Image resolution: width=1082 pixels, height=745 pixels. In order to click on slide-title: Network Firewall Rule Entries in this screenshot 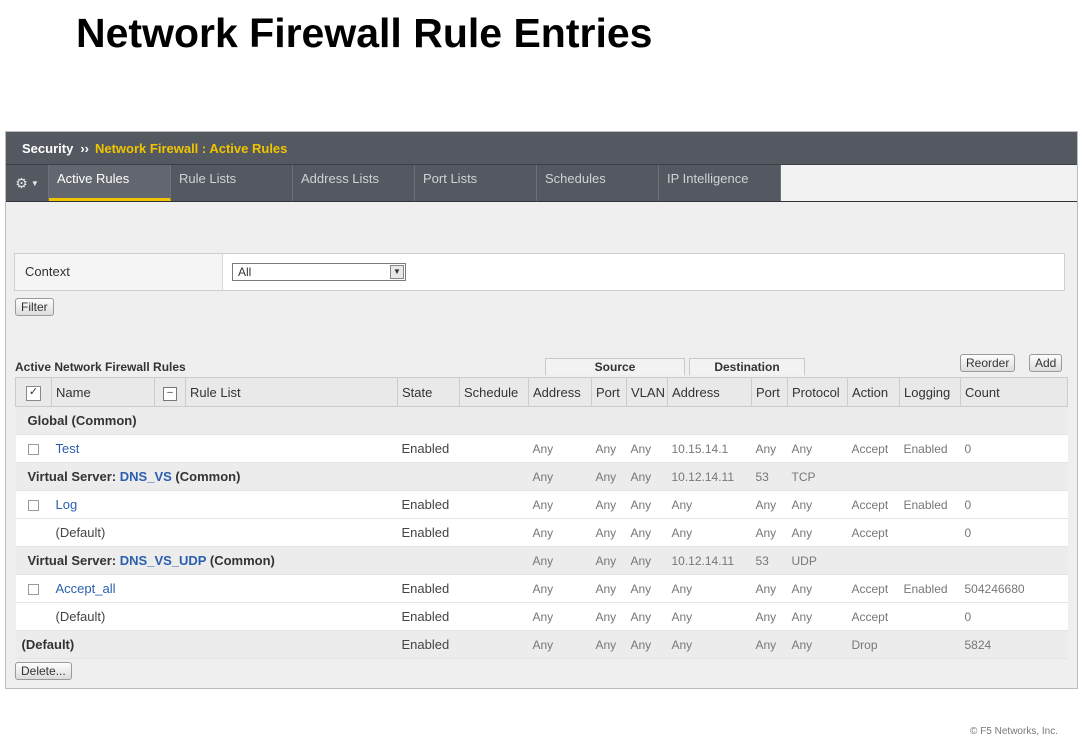, I will do `click(364, 33)`.